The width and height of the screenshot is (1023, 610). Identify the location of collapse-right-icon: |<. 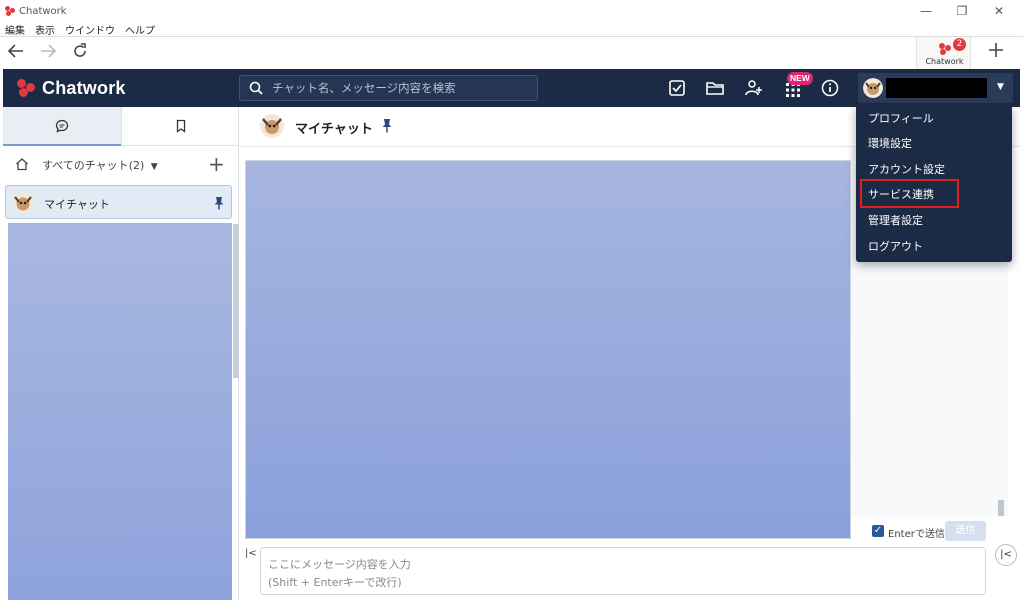
(1006, 555).